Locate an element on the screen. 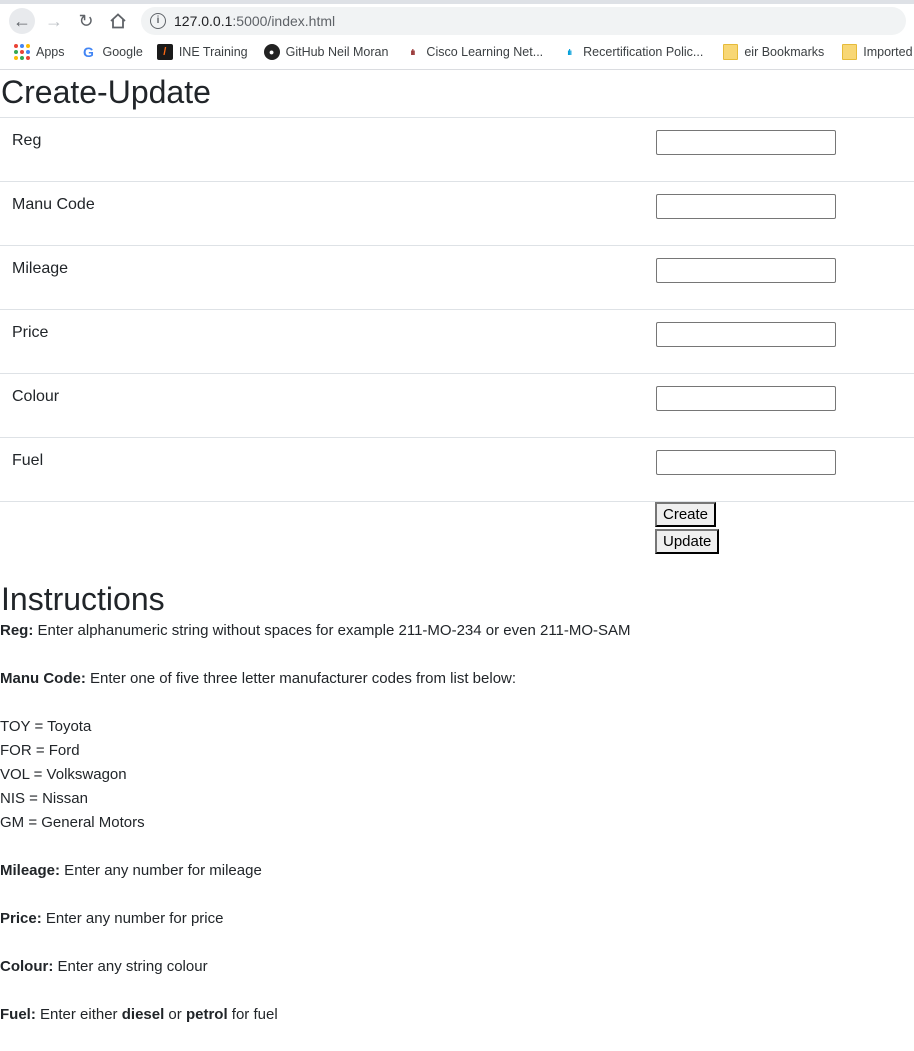 The image size is (914, 1051). price-instruction: Price: Enter any number for price is located at coordinates (457, 919).